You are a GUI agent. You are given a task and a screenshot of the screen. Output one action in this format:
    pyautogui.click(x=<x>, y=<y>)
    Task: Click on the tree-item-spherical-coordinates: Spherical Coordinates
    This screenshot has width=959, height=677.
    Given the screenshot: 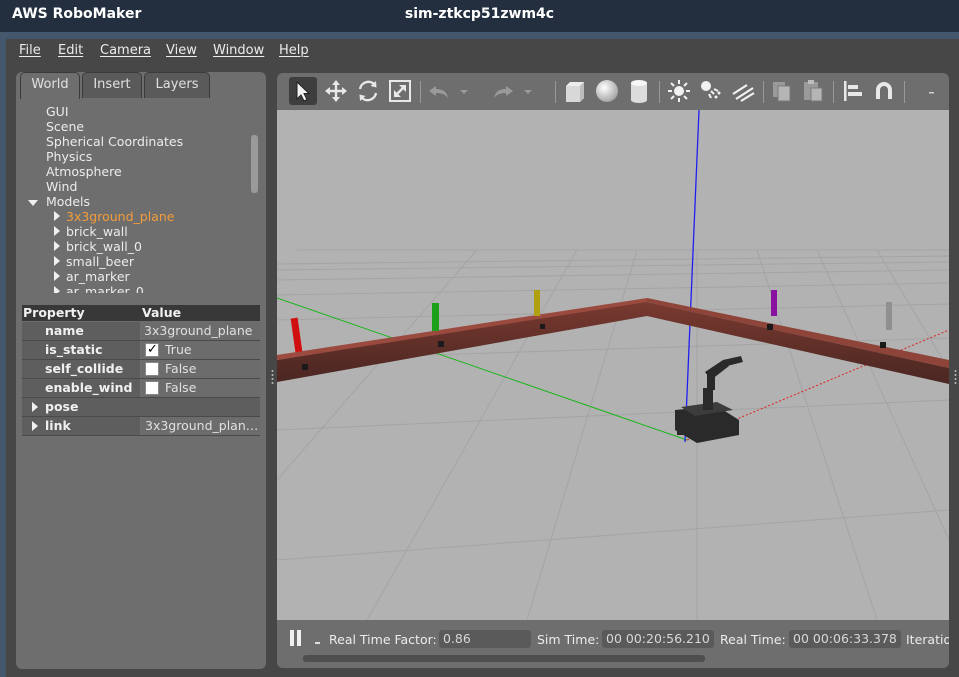 What is the action you would take?
    pyautogui.click(x=114, y=141)
    